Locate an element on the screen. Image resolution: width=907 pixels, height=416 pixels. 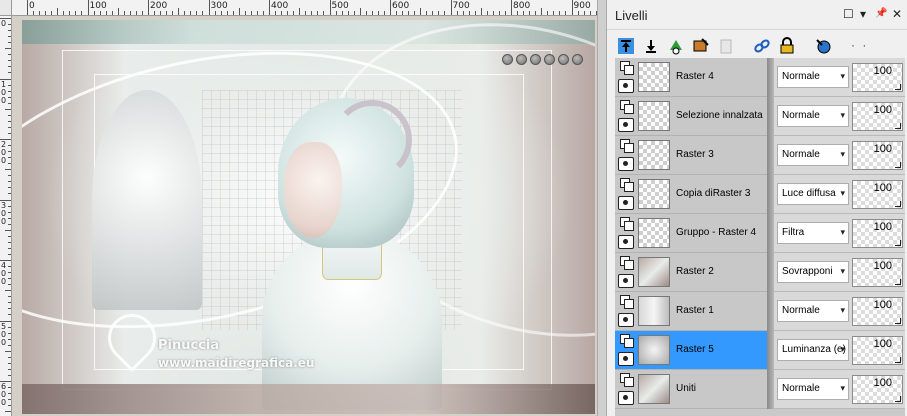
blend-mode-select: Luminanza (e) ▾ is located at coordinates (813, 350).